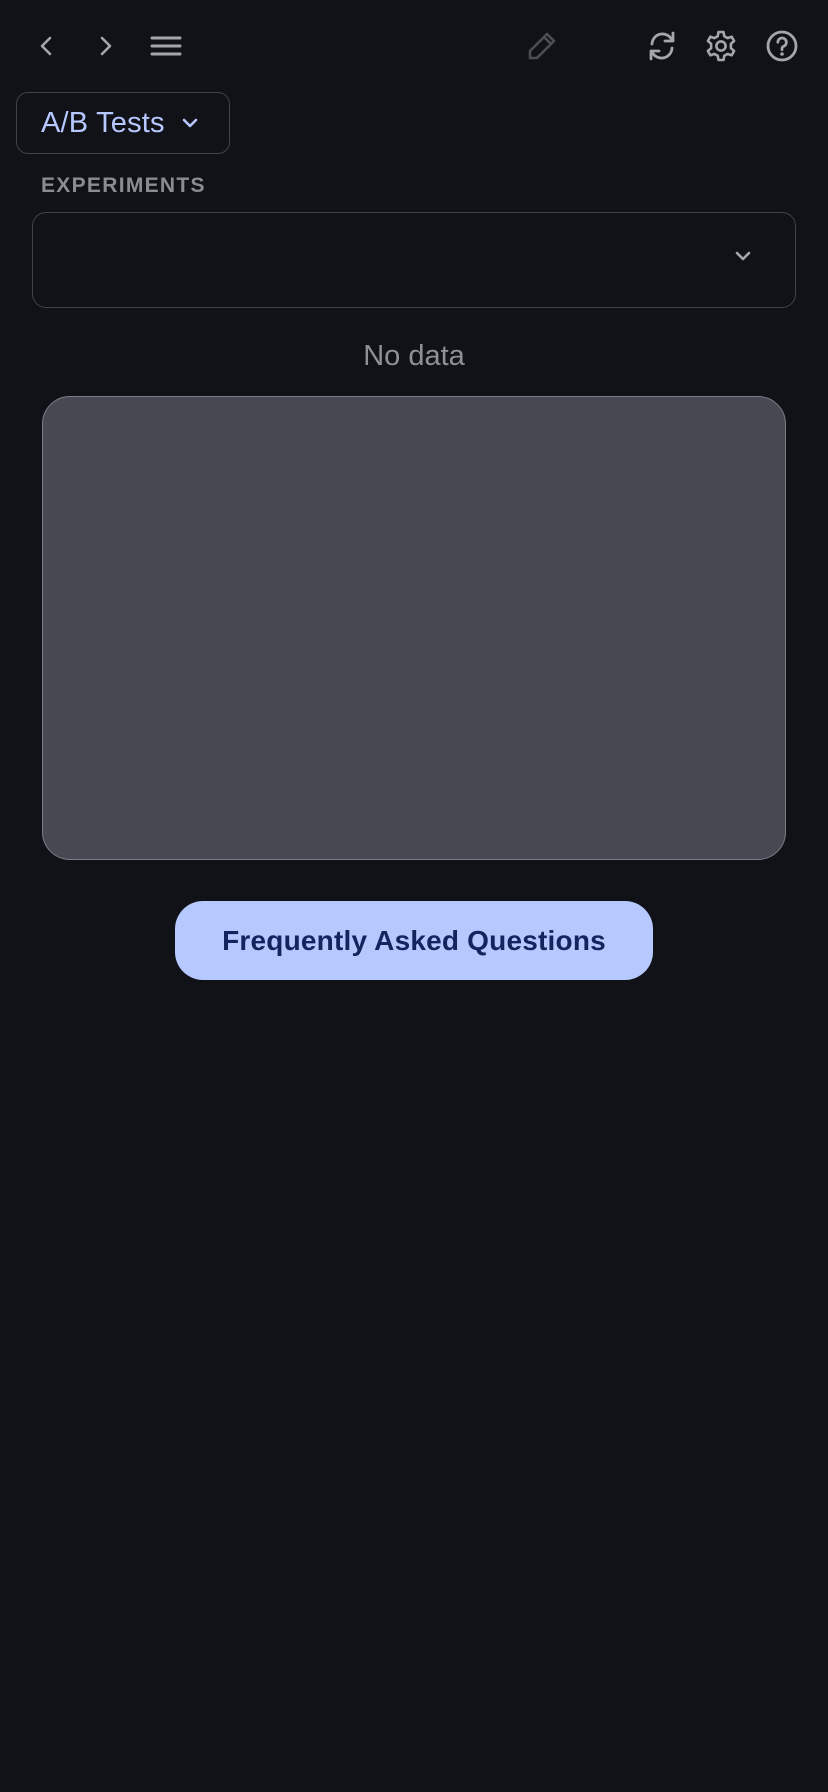 The height and width of the screenshot is (1792, 828). I want to click on refresh-button, so click(662, 46).